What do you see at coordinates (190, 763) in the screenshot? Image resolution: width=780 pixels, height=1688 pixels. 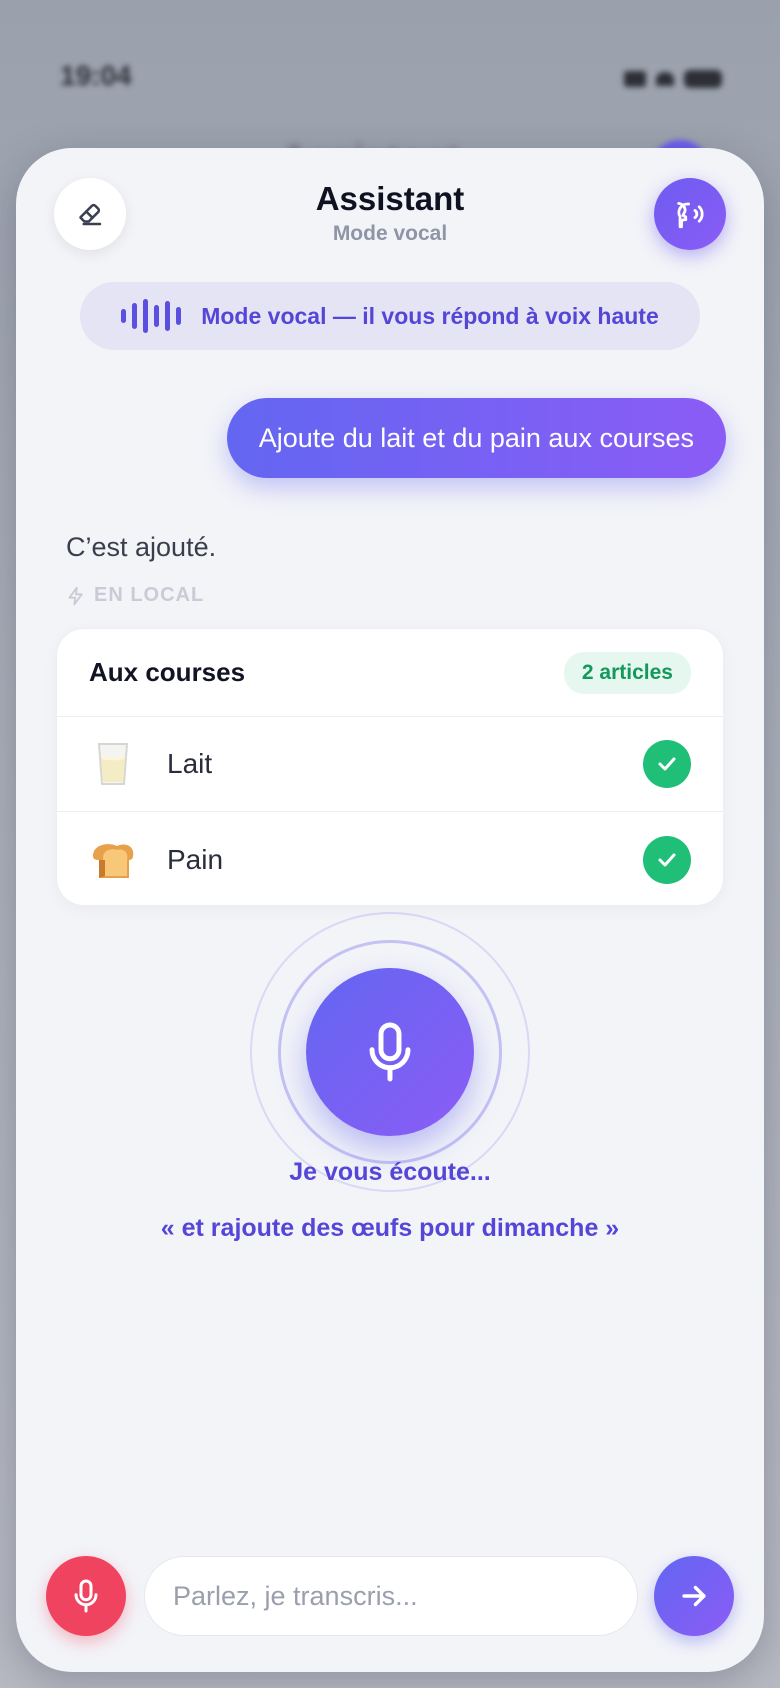 I see `list-item-label: Lait` at bounding box center [190, 763].